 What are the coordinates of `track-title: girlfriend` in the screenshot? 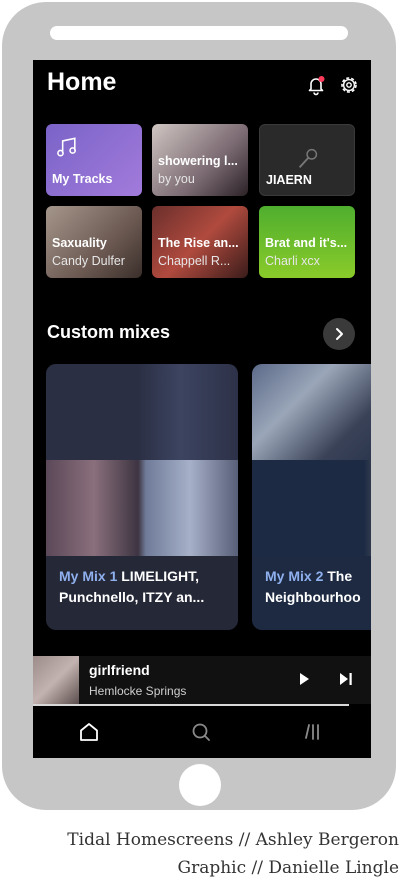 It's located at (119, 670).